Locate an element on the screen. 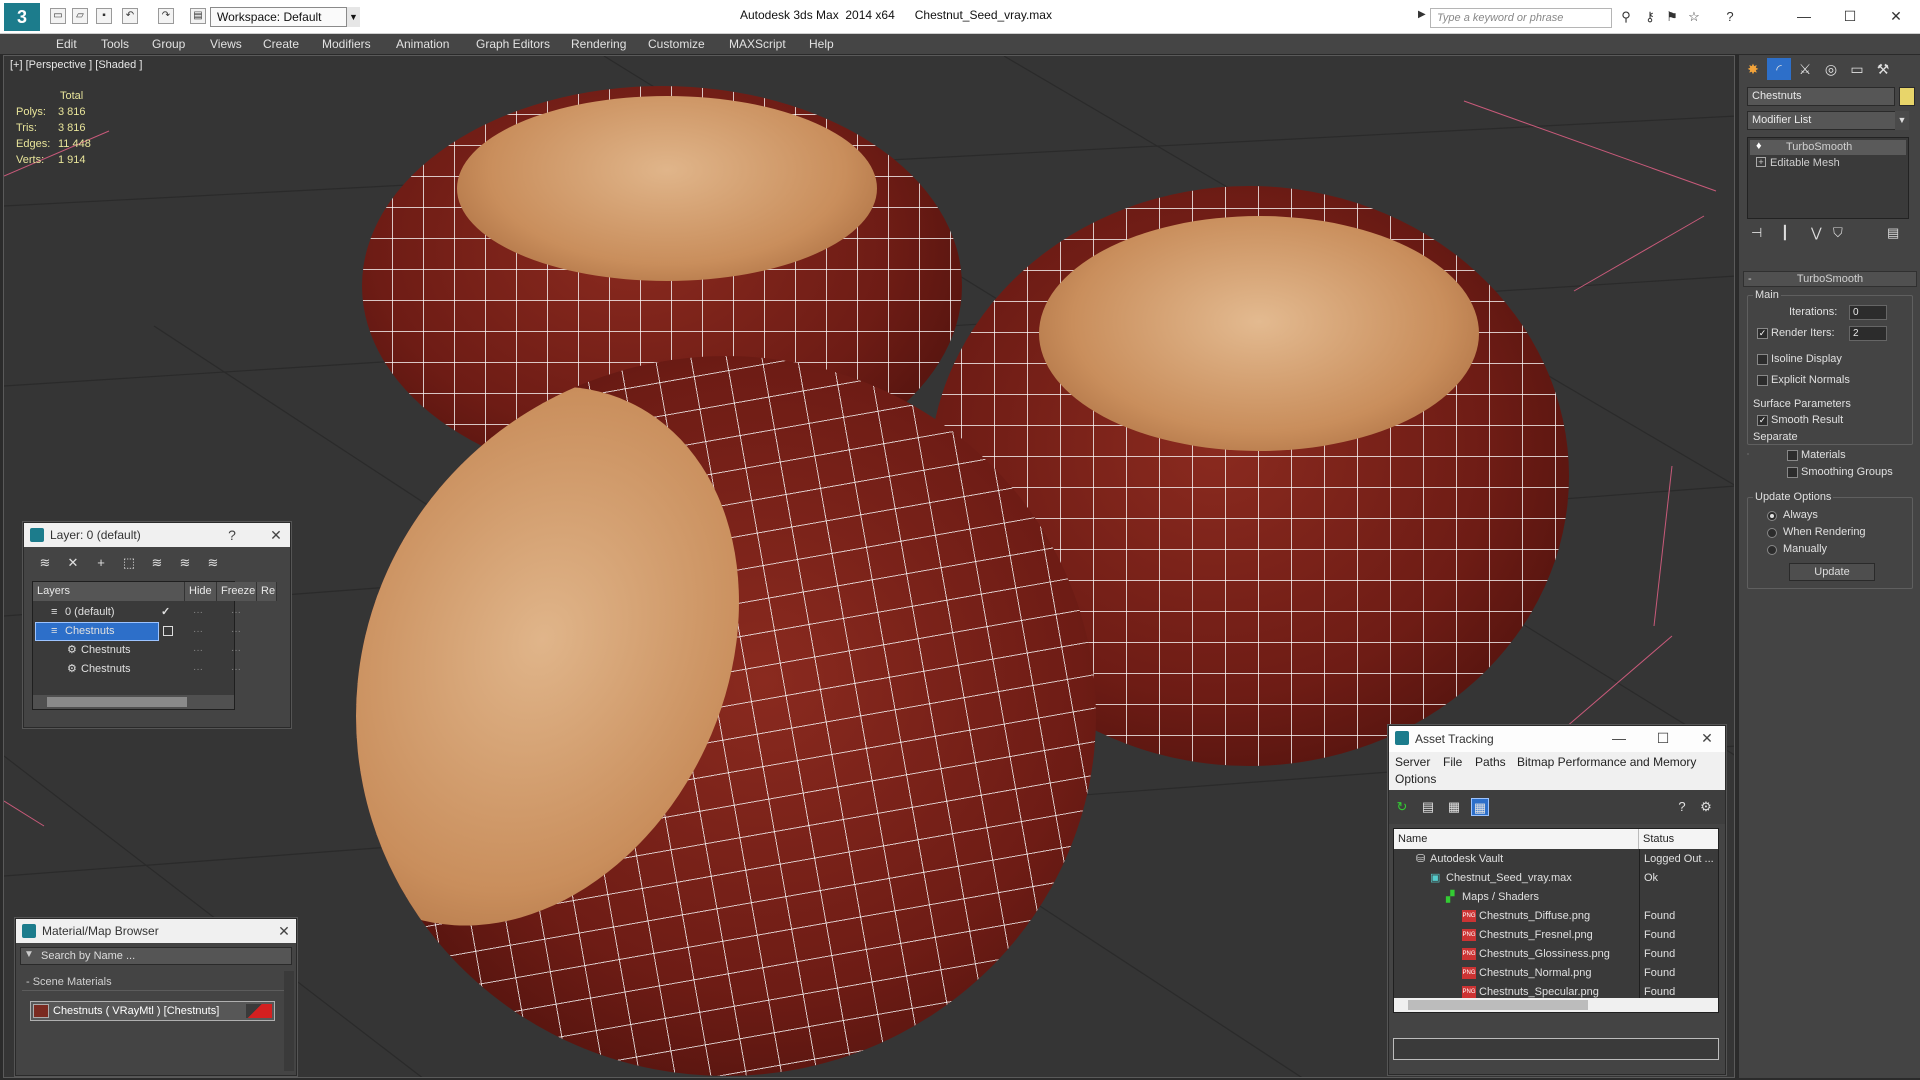 The width and height of the screenshot is (1920, 1080). column-header-name: Name is located at coordinates (1516, 839).